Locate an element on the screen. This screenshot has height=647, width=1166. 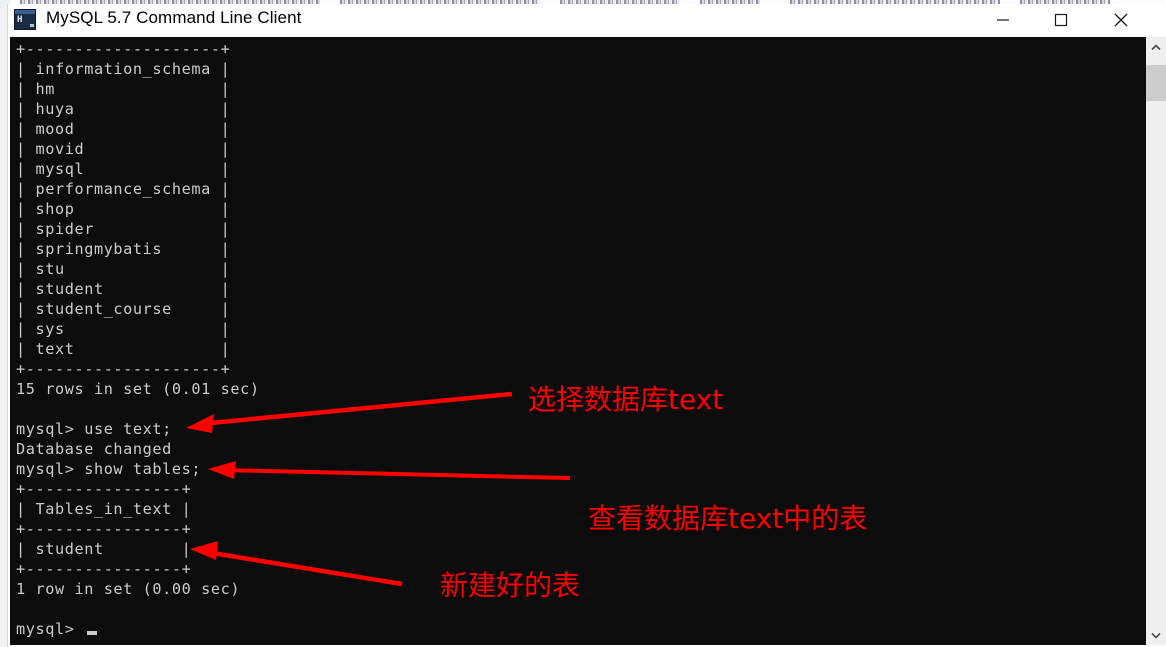
icon-cursor-block is located at coordinates (32, 25).